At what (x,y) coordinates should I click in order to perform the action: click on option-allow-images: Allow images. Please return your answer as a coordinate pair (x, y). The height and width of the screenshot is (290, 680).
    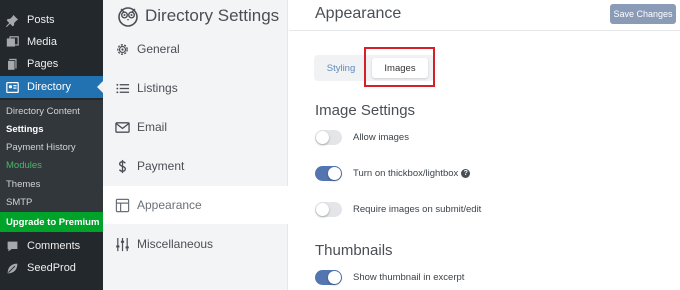
    Looking at the image, I should click on (362, 137).